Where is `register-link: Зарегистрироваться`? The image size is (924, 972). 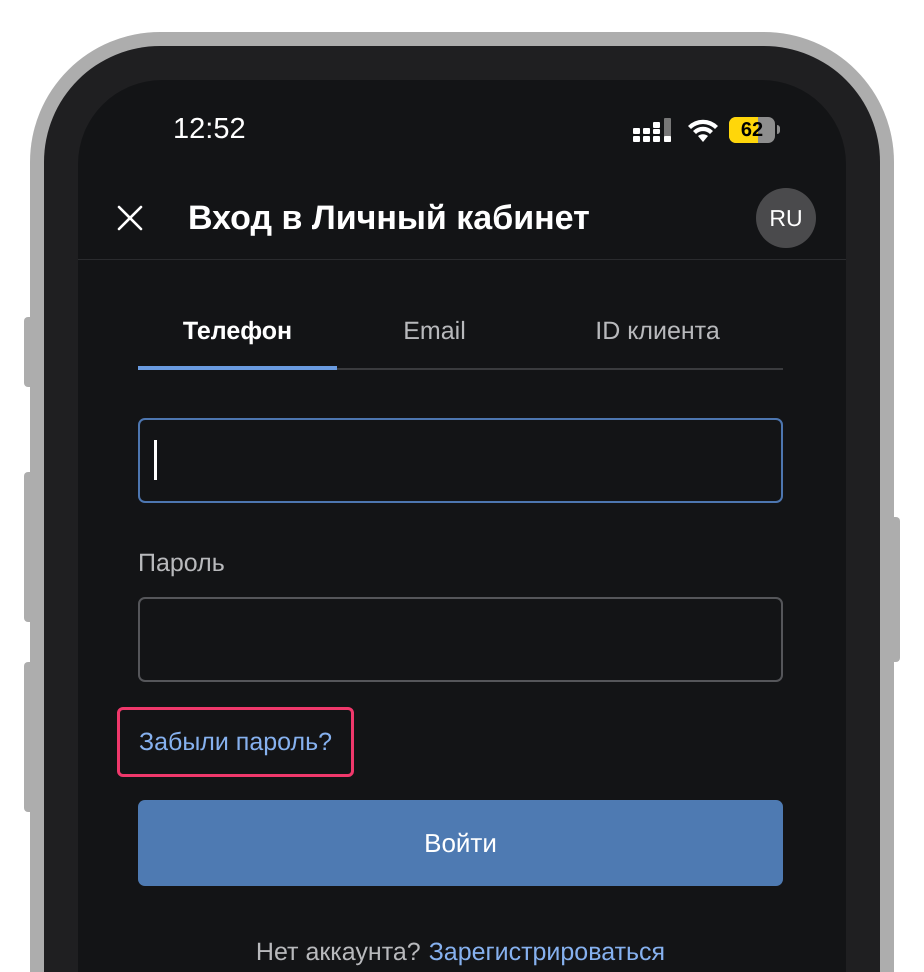
register-link: Зарегистрироваться is located at coordinates (547, 953).